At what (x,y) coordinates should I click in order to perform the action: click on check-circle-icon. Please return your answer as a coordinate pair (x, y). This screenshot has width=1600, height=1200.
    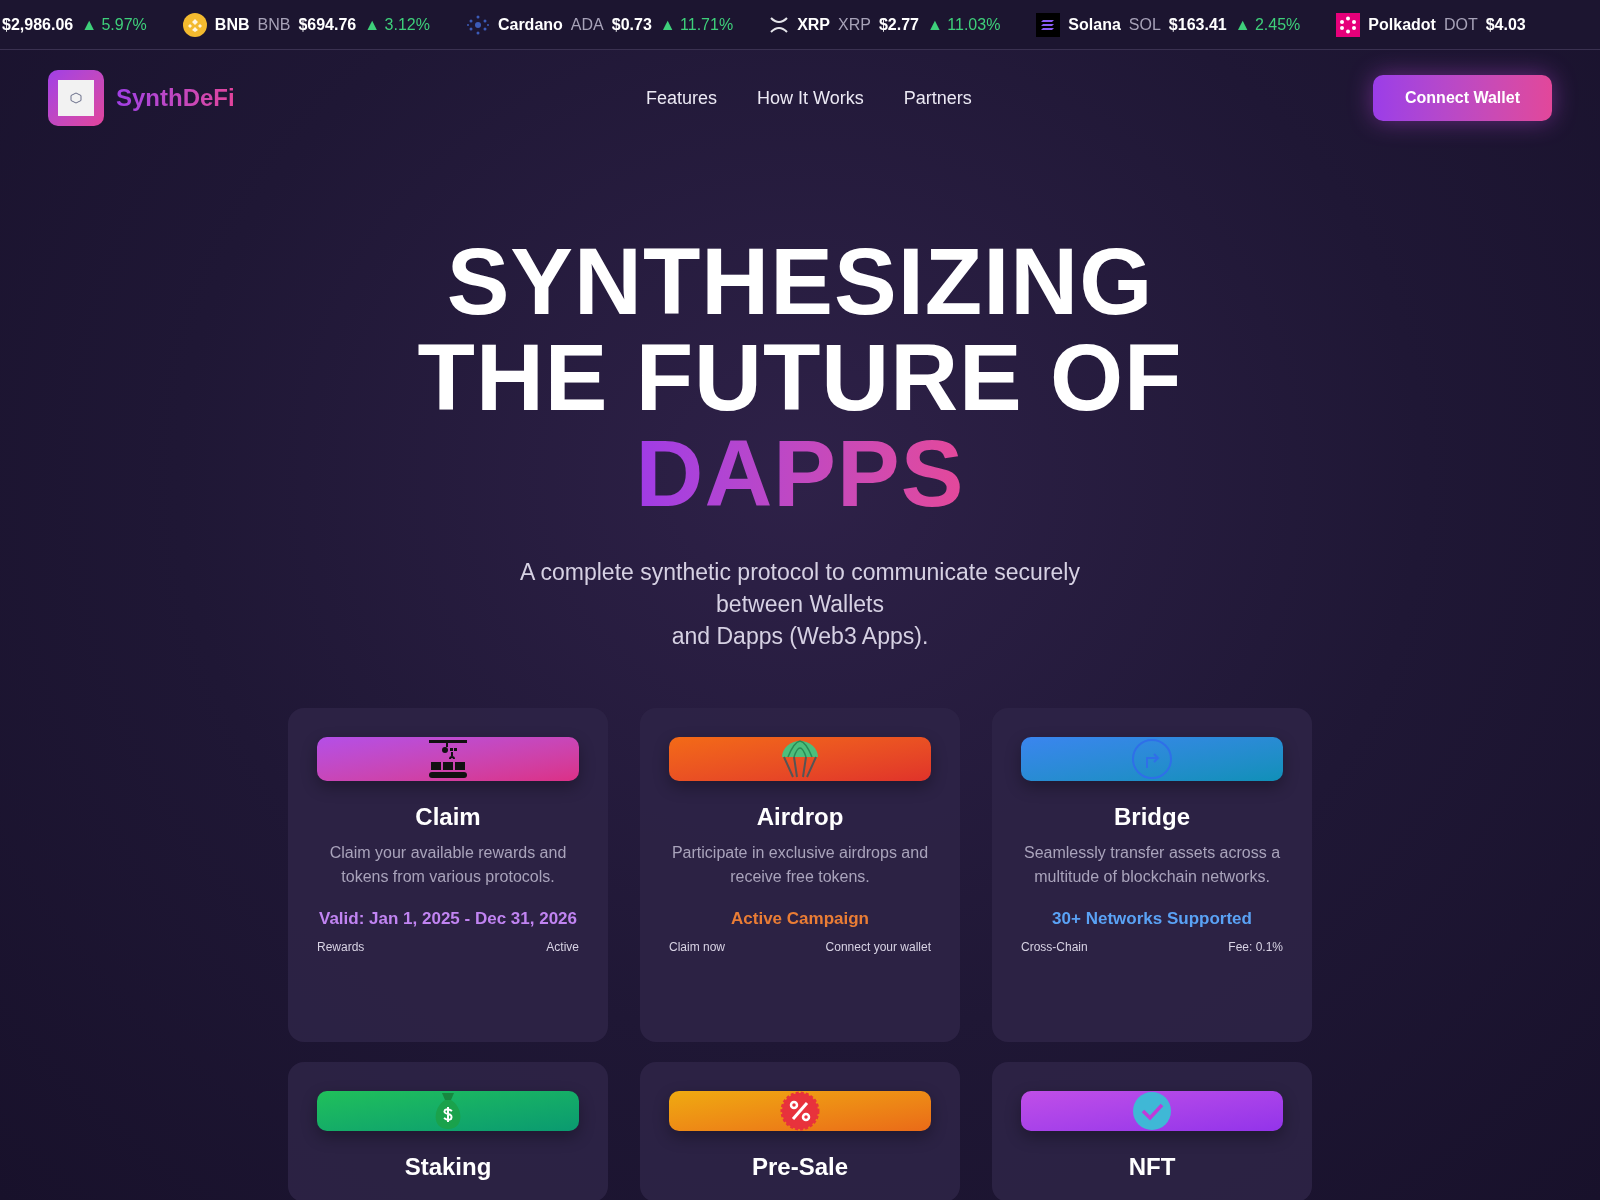
    Looking at the image, I should click on (1152, 1111).